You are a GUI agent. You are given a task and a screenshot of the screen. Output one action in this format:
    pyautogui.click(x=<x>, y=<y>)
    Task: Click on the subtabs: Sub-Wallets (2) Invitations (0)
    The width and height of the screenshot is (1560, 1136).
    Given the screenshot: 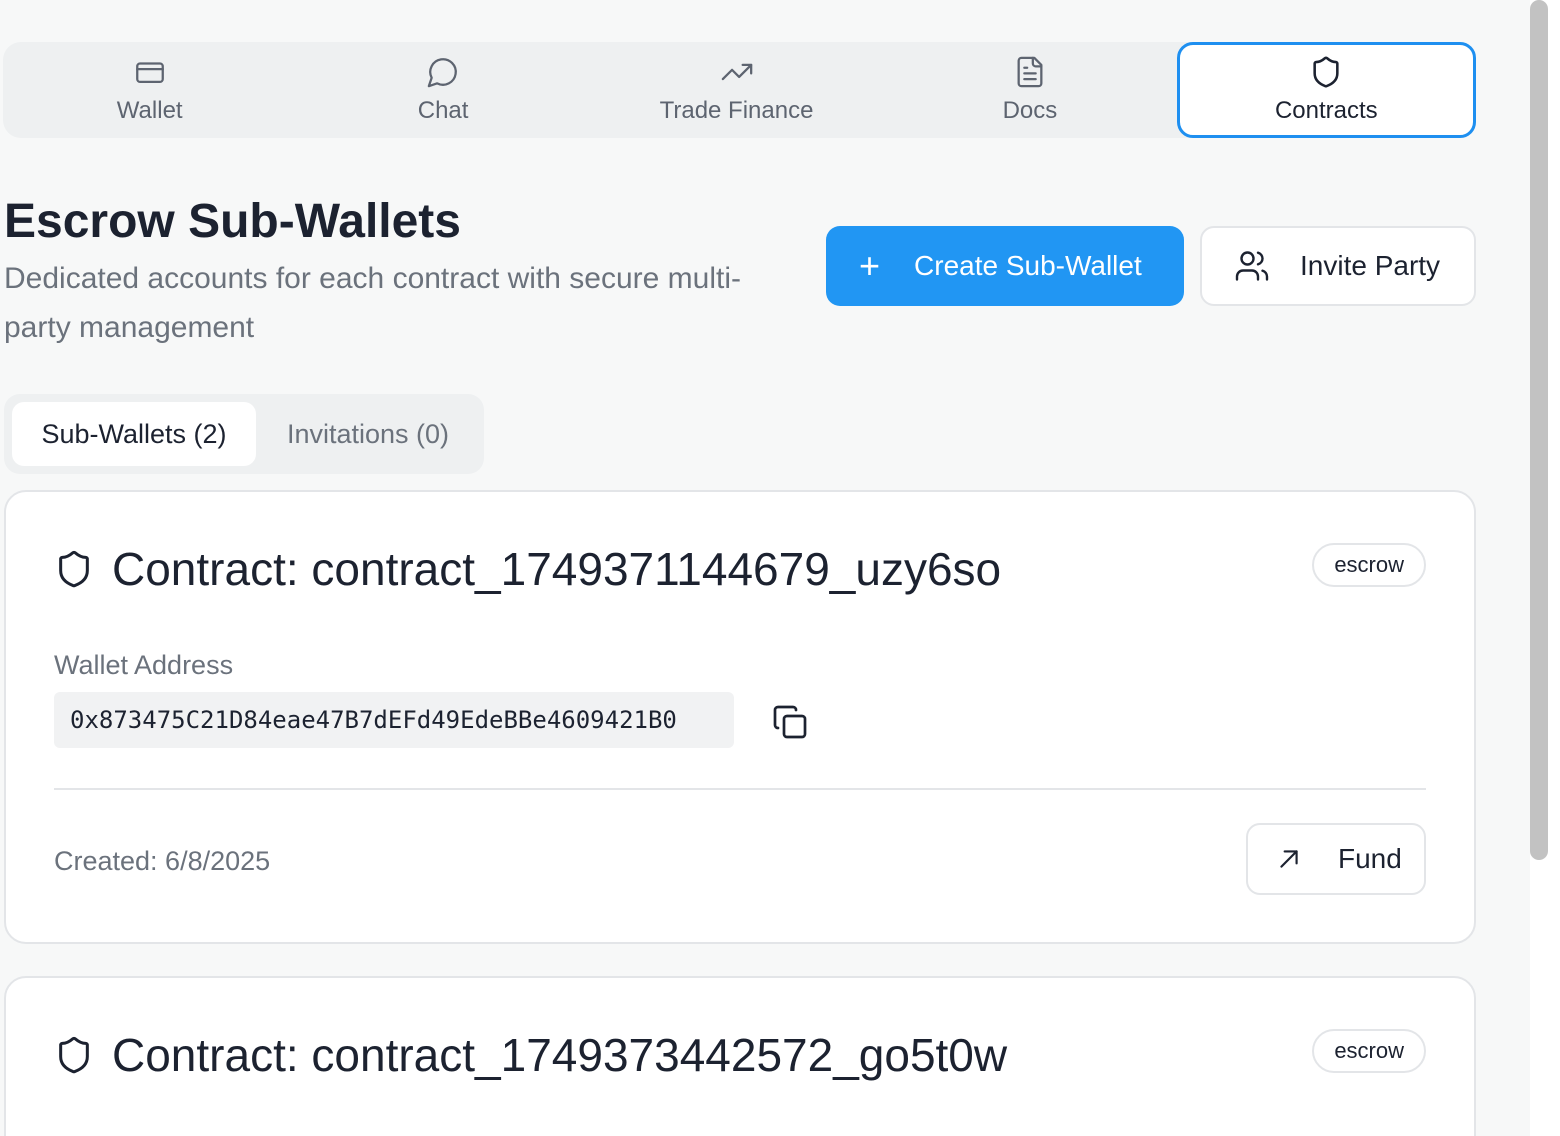 What is the action you would take?
    pyautogui.click(x=244, y=434)
    